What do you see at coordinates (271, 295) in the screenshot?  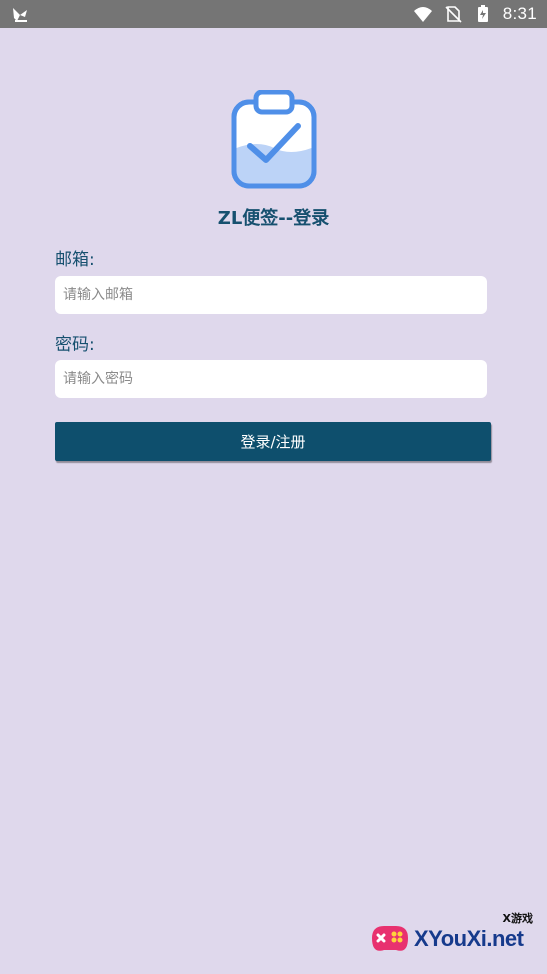 I see `email-field` at bounding box center [271, 295].